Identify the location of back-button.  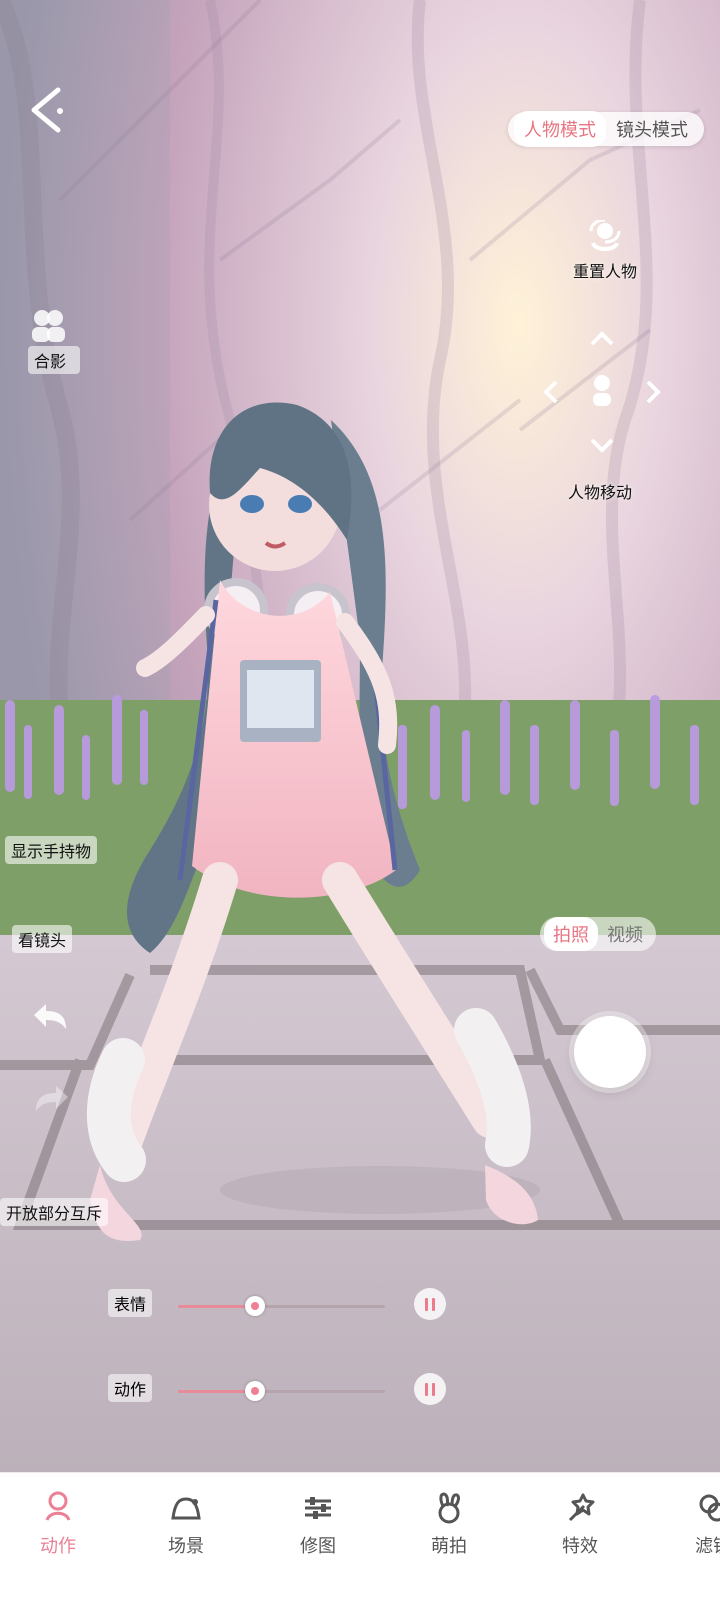
(50, 110).